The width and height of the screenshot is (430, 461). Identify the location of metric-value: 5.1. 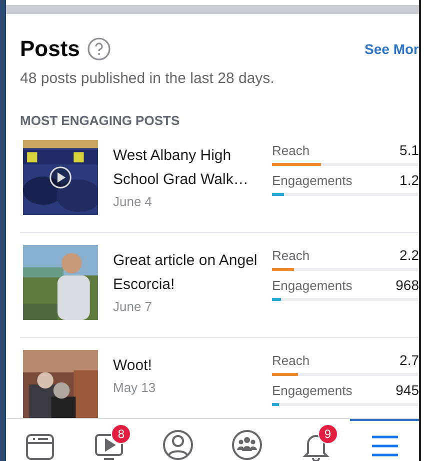
(409, 150).